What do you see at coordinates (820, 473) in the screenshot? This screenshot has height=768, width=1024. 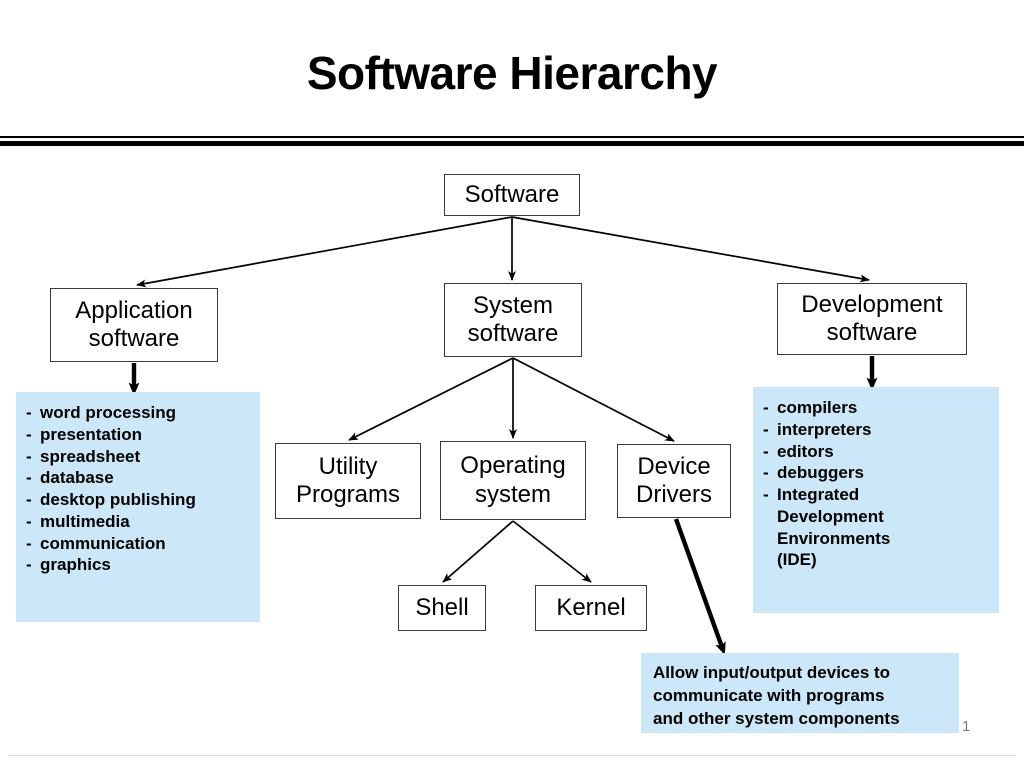 I see `callout-list-item-label: debuggers` at bounding box center [820, 473].